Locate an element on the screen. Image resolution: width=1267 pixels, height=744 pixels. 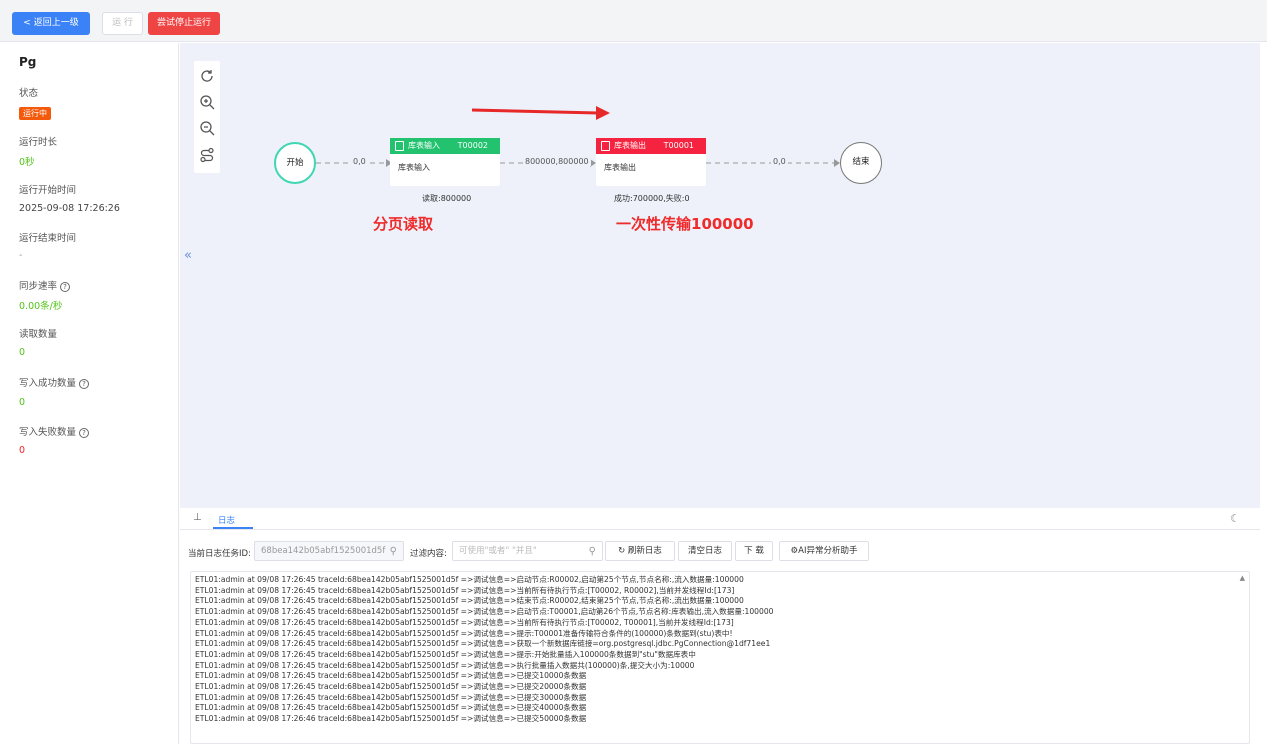
edge-label-middle: 800000,800000 is located at coordinates (557, 161).